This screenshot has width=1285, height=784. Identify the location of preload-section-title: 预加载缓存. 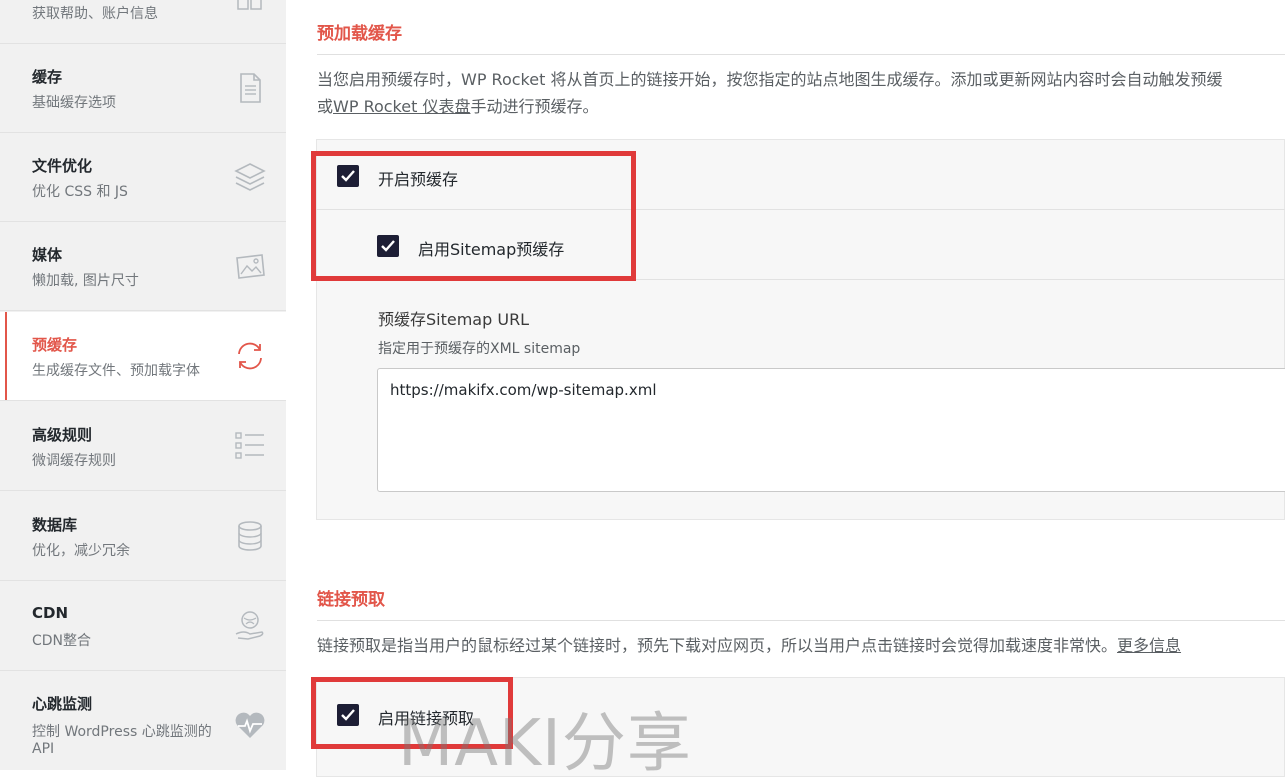
(359, 34).